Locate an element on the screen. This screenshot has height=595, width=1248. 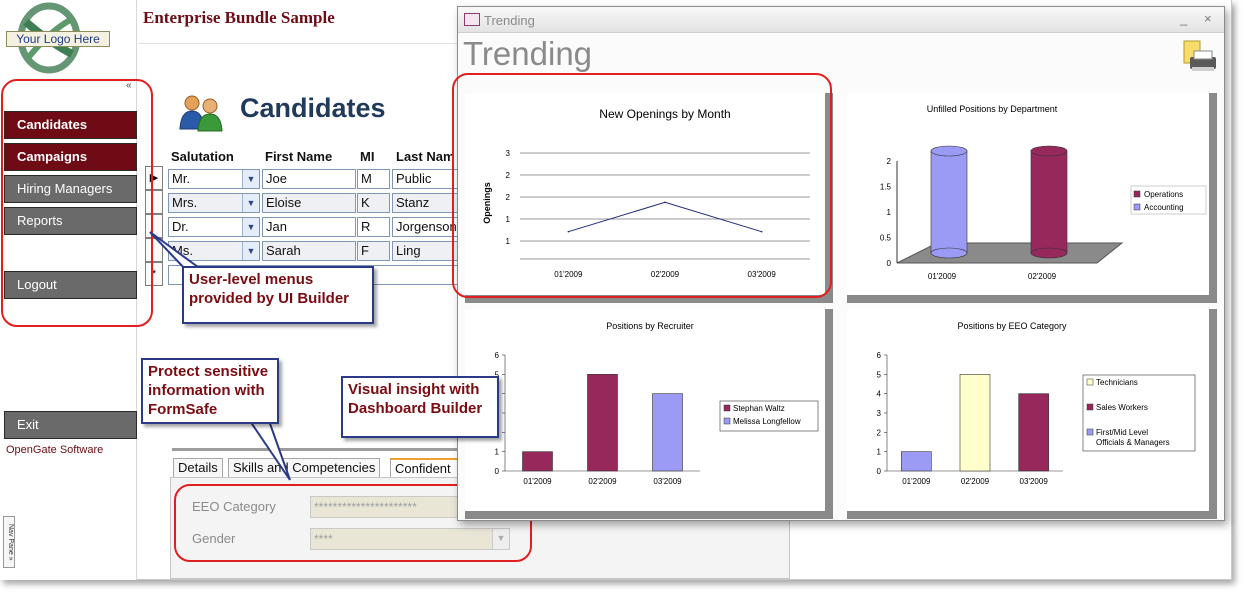
formsafe-callout-pointer is located at coordinates (268, 449).